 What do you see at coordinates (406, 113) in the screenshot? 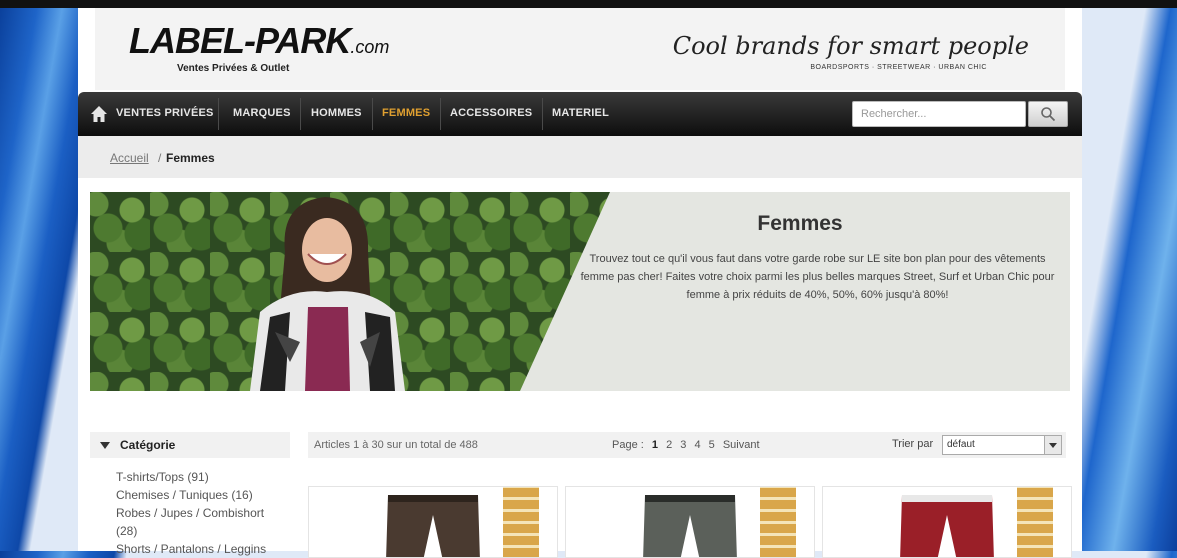
I see `nav-item-femmes: FEMMES` at bounding box center [406, 113].